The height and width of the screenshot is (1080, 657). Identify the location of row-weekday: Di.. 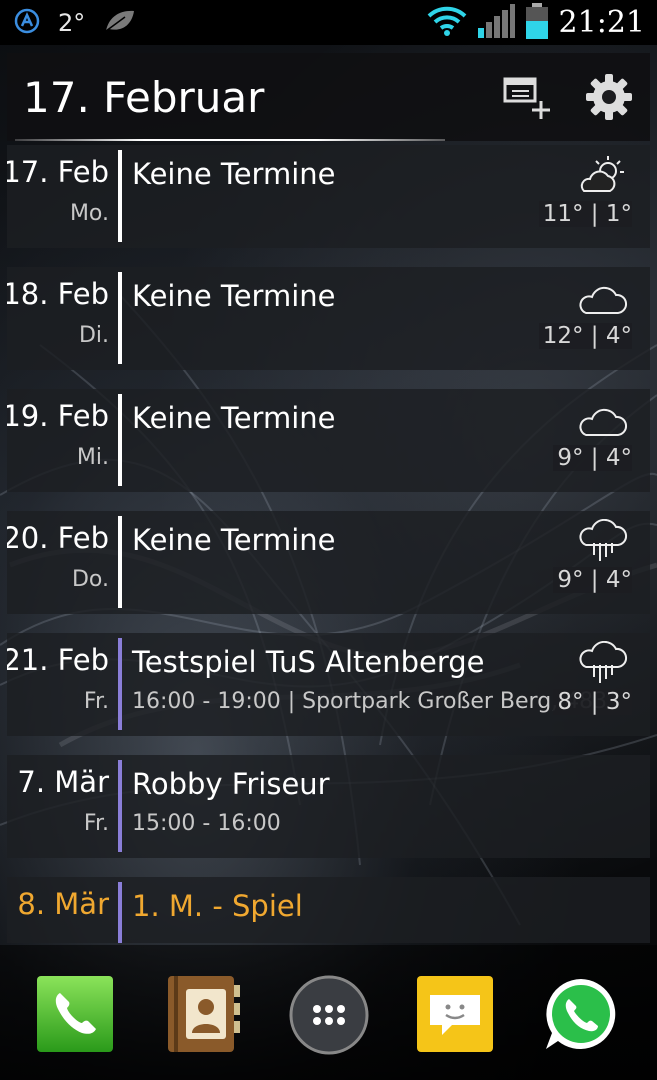
(93, 335).